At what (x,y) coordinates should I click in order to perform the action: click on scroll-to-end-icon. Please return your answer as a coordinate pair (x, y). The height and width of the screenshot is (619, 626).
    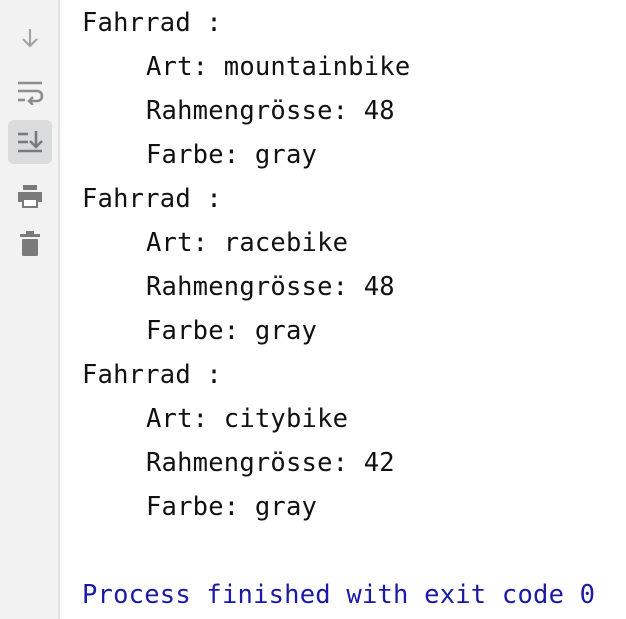
    Looking at the image, I should click on (30, 142).